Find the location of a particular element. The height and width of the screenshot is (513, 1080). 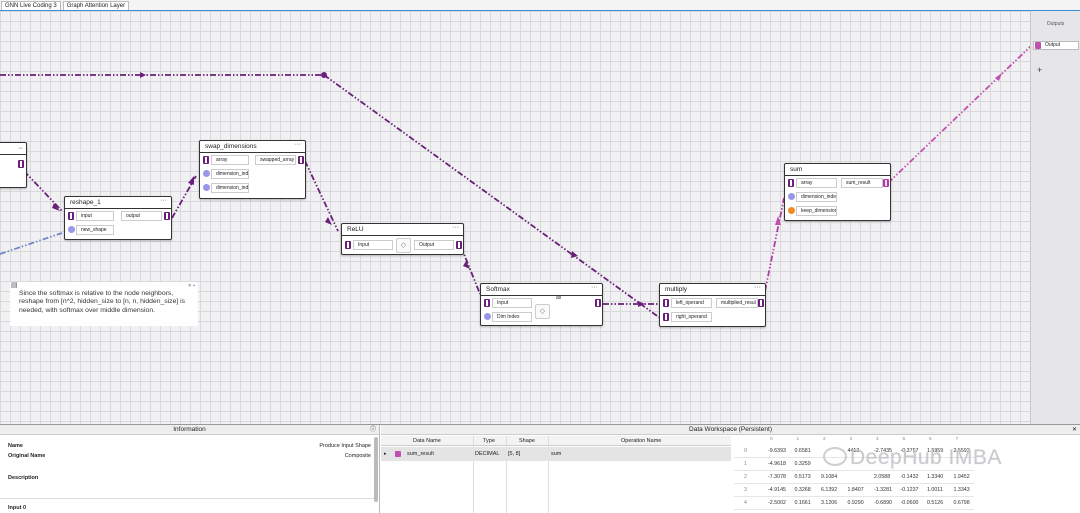

matrix-col-header: 4 is located at coordinates (877, 439).